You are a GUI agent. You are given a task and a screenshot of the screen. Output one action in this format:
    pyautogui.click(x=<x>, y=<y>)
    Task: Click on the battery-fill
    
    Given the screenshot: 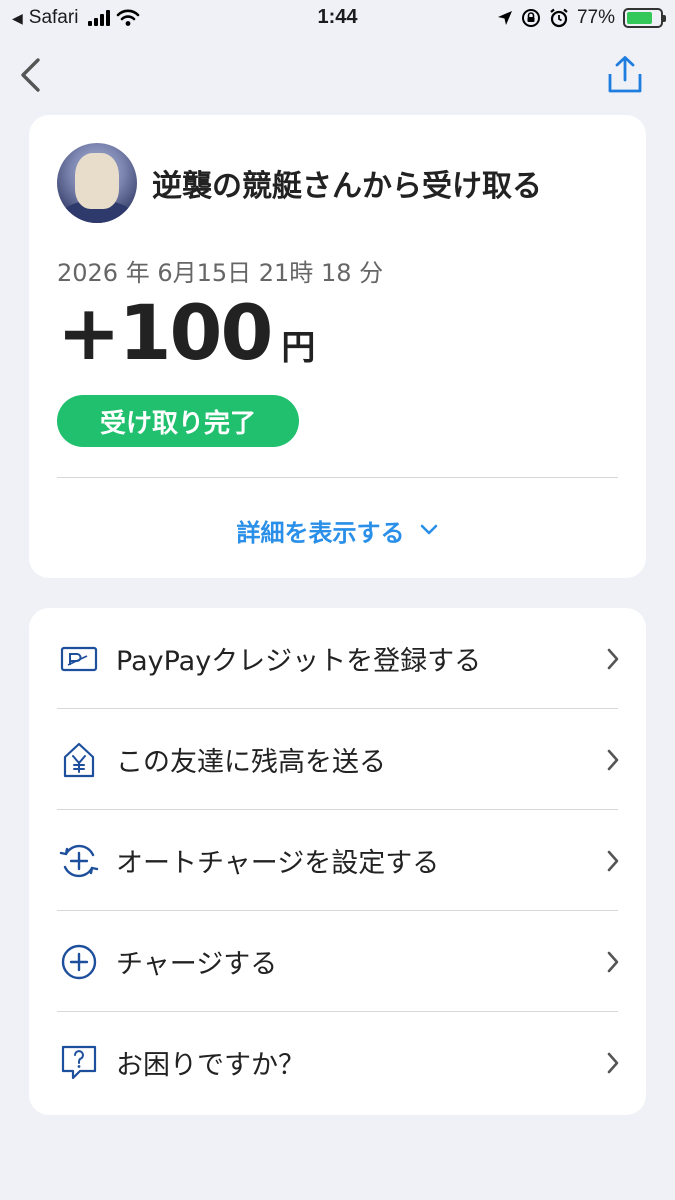 What is the action you would take?
    pyautogui.click(x=639, y=18)
    